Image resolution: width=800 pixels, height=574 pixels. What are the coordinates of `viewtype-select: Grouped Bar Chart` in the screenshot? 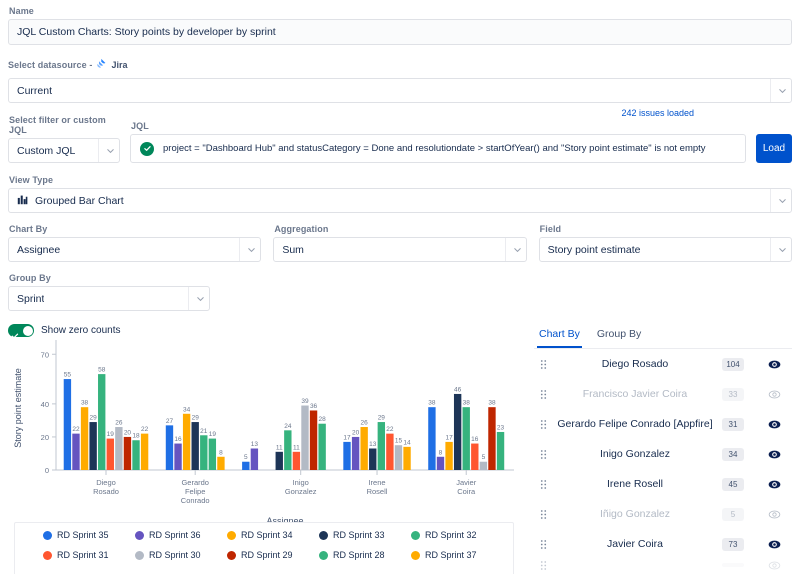 It's located at (400, 200).